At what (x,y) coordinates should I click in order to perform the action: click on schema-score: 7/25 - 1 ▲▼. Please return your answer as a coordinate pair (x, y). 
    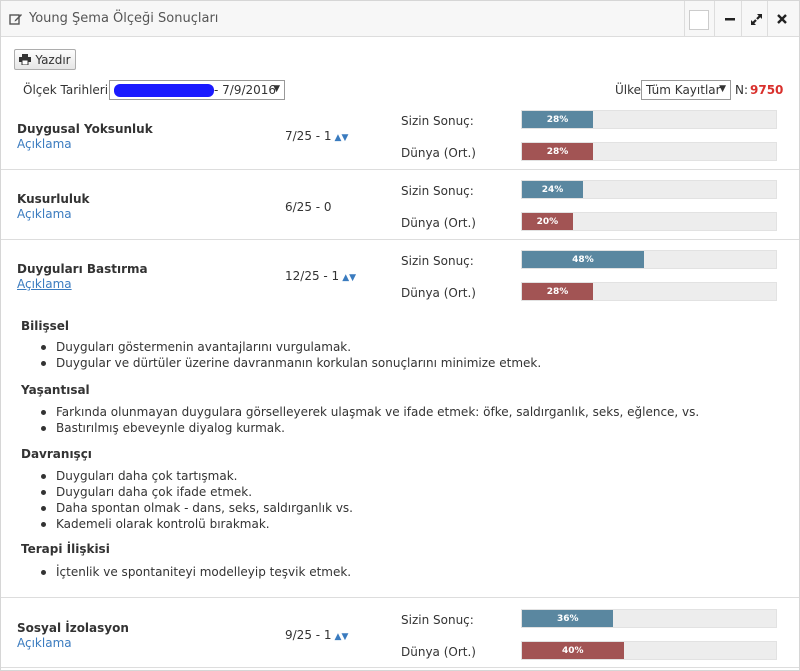
    Looking at the image, I should click on (317, 136).